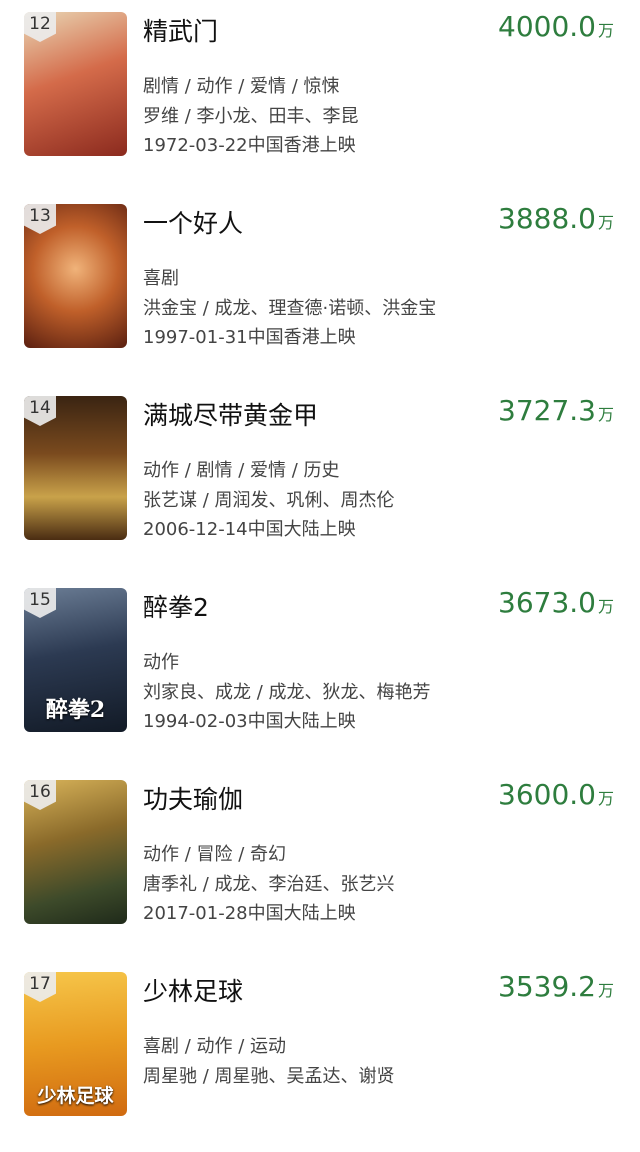  I want to click on movie-cast: 周星驰 / 周星驰、吴孟达、谢贤, so click(269, 1076).